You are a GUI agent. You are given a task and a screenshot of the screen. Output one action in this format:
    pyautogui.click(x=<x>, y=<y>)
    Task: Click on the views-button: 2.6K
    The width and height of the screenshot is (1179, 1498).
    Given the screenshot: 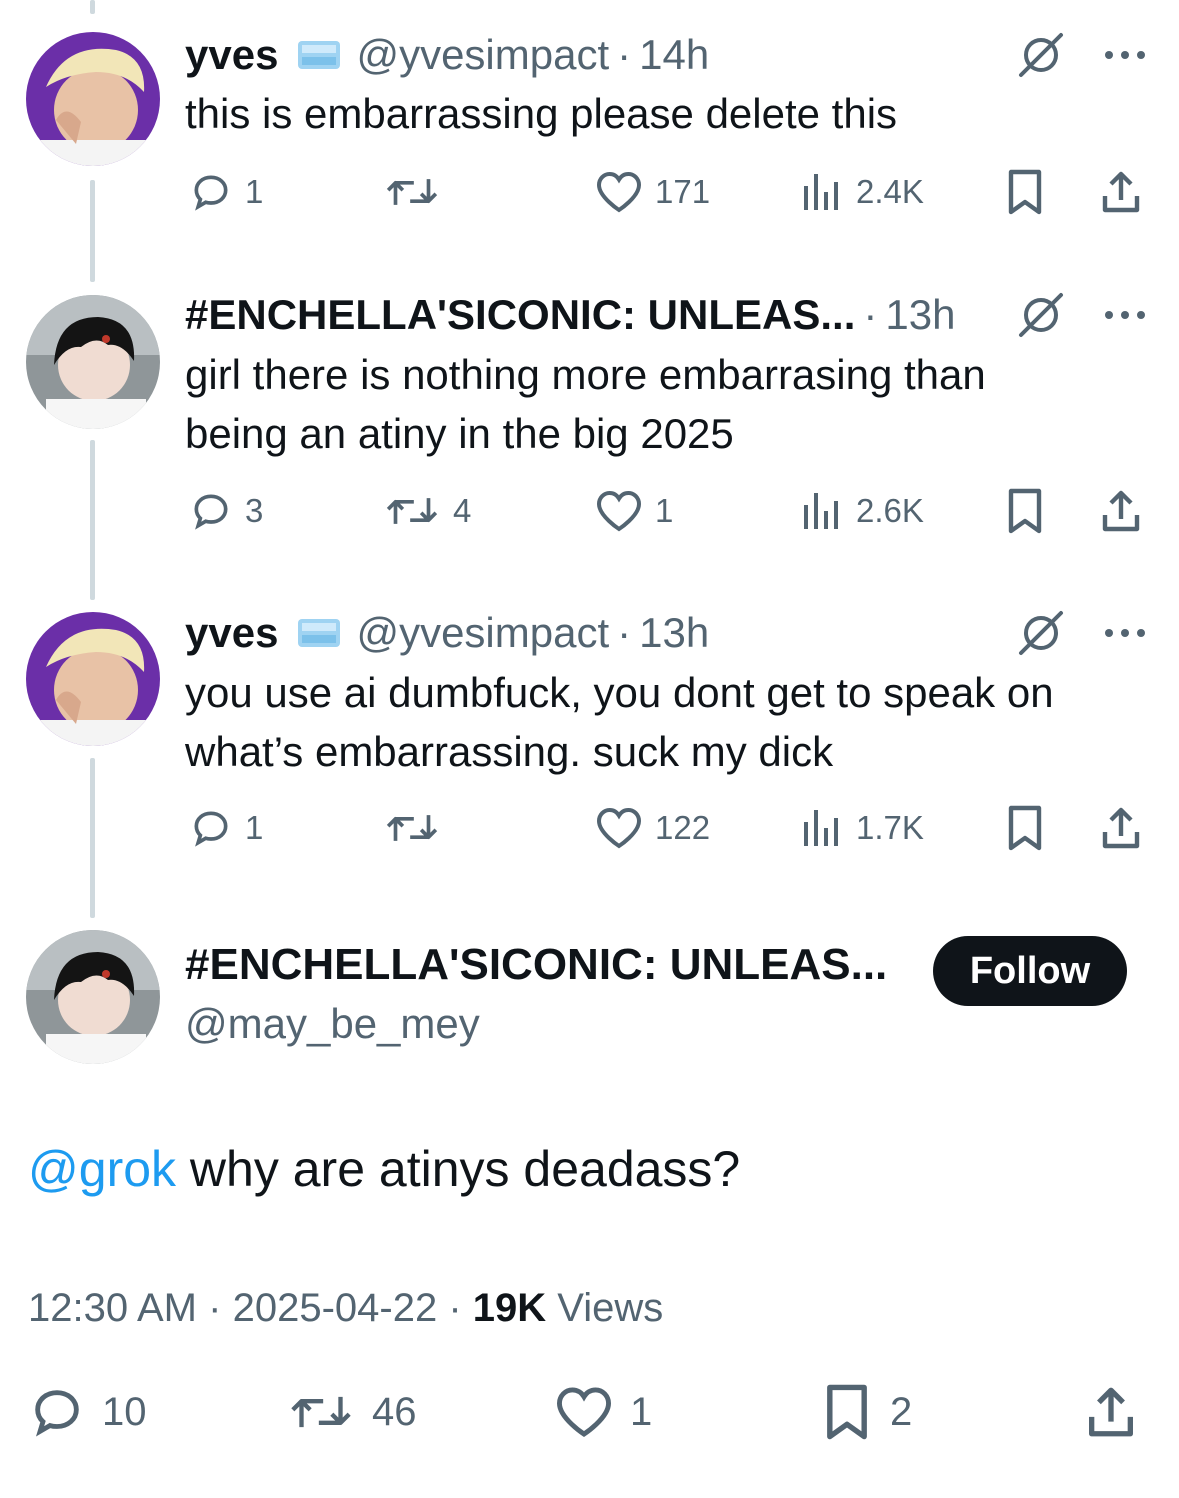 What is the action you would take?
    pyautogui.click(x=862, y=511)
    